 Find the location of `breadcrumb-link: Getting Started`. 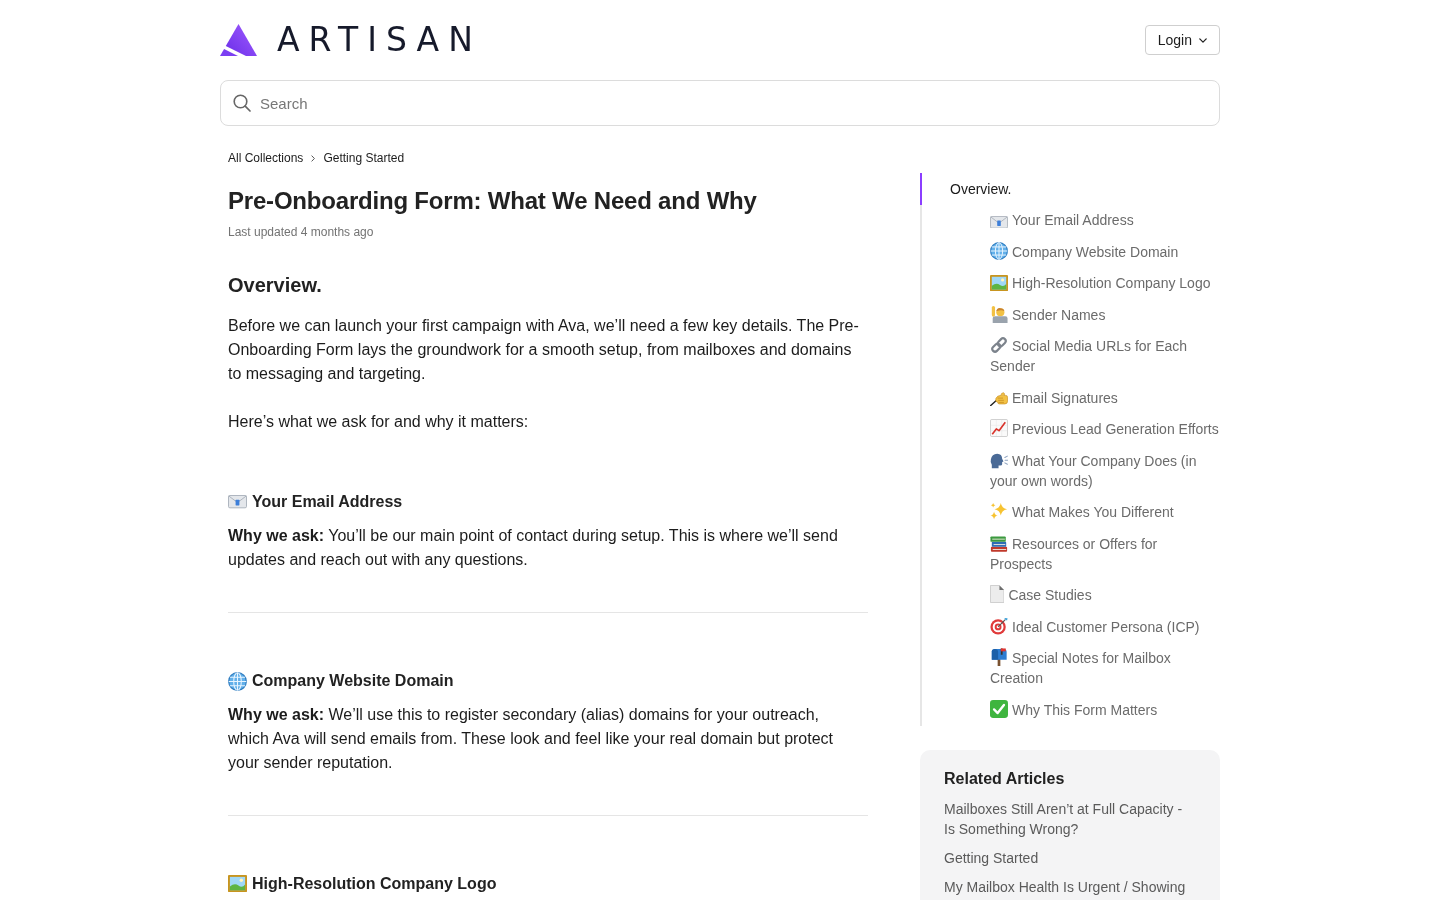

breadcrumb-link: Getting Started is located at coordinates (364, 158).